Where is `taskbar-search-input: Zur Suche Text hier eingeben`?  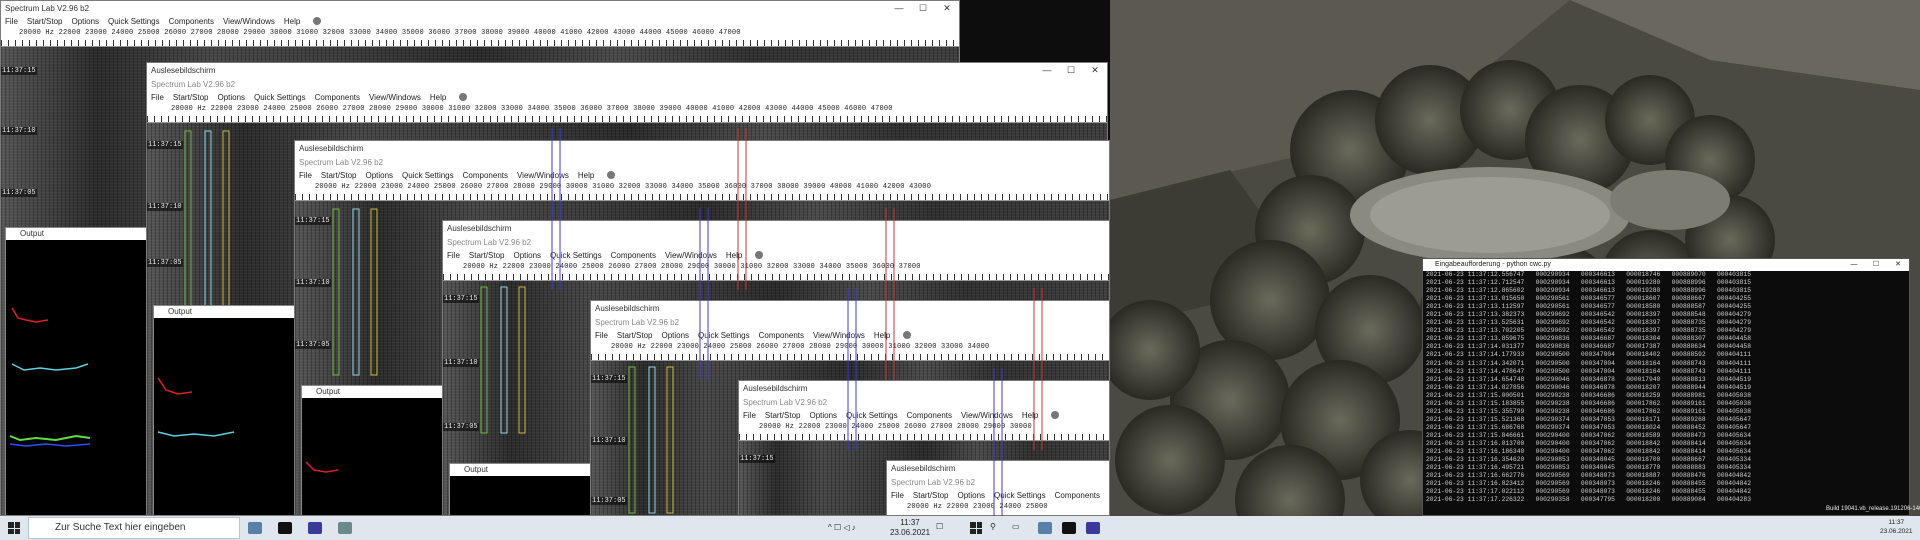 taskbar-search-input: Zur Suche Text hier eingeben is located at coordinates (134, 528).